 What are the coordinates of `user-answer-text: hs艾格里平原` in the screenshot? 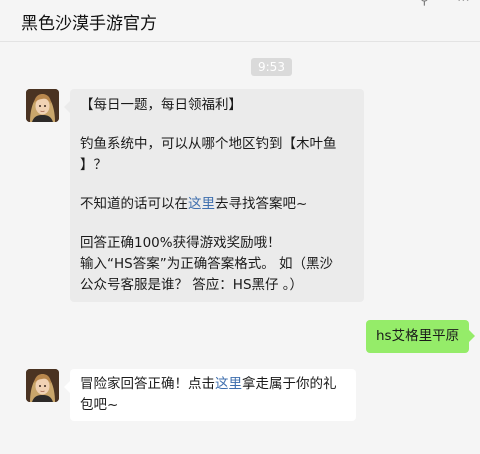 It's located at (418, 336).